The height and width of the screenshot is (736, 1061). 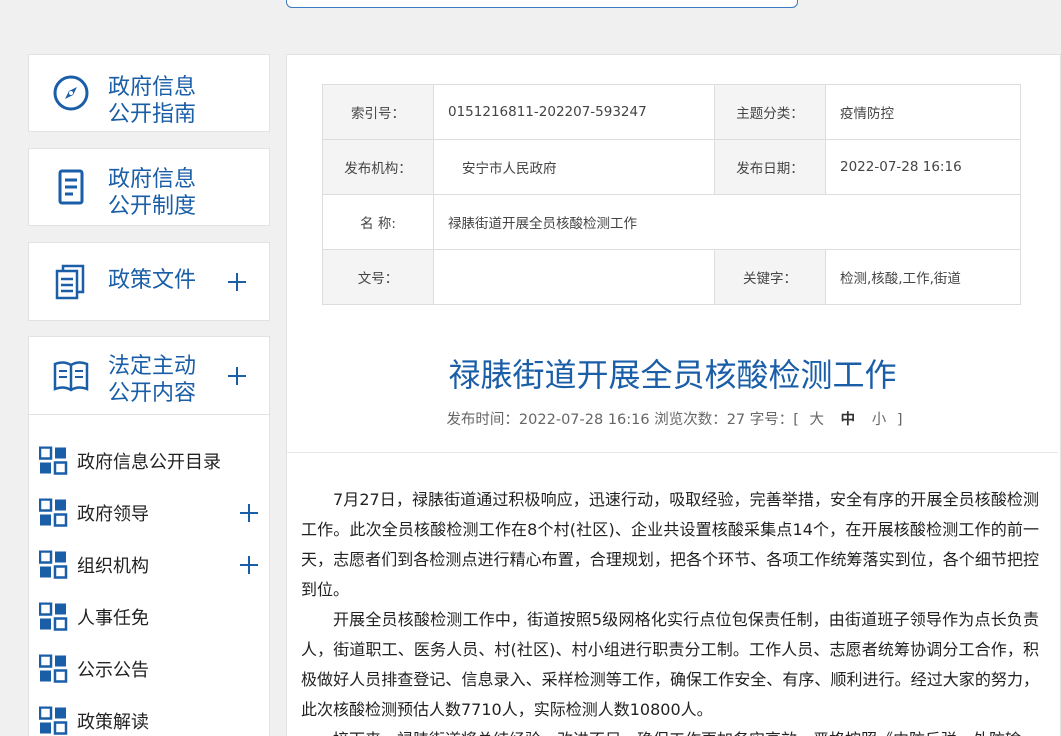 What do you see at coordinates (152, 380) in the screenshot?
I see `sidebar-card-label: 法定主动 公开内容` at bounding box center [152, 380].